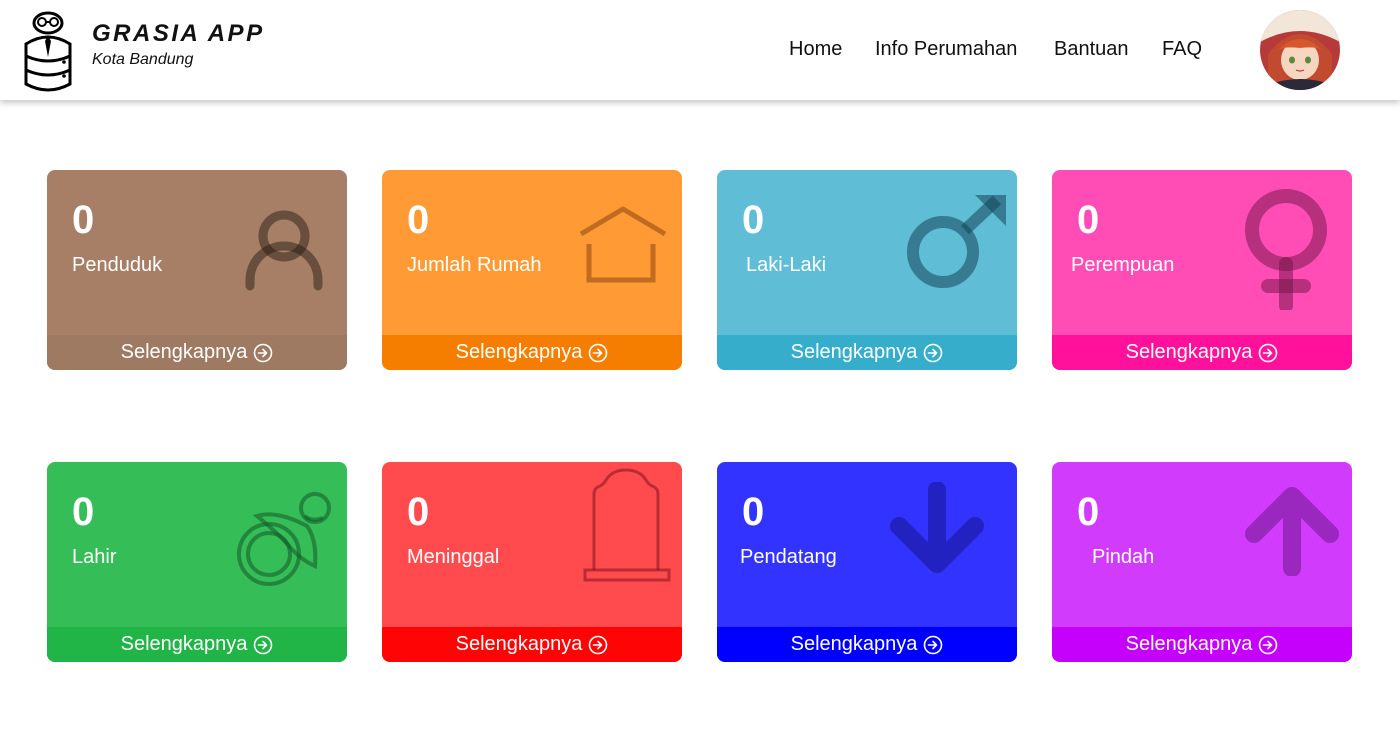 This screenshot has height=732, width=1400. Describe the element at coordinates (284, 250) in the screenshot. I see `user-icon` at that location.